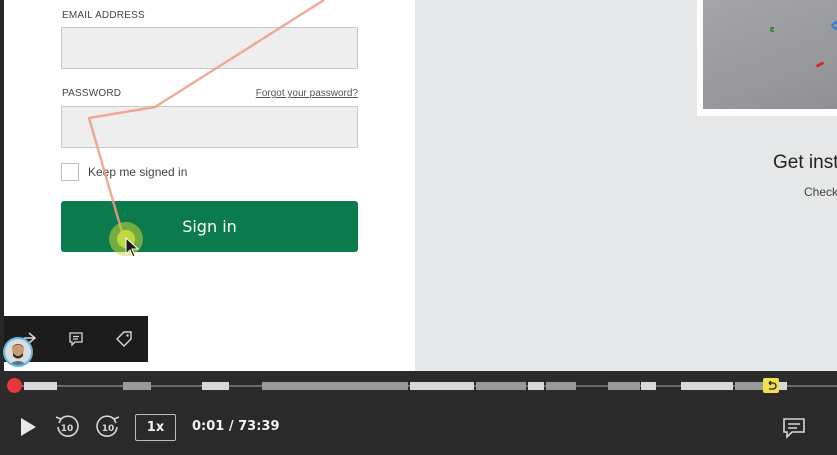 This screenshot has height=455, width=837. What do you see at coordinates (236, 426) in the screenshot?
I see `time-display: 0:01 / 73:39` at bounding box center [236, 426].